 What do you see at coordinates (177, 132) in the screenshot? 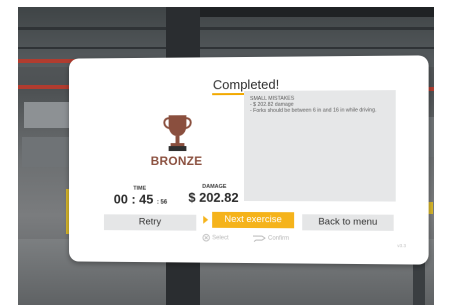
I see `trophy-icon` at bounding box center [177, 132].